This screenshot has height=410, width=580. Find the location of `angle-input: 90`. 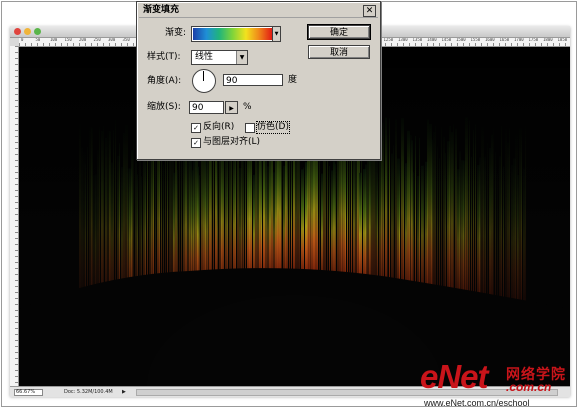

angle-input: 90 is located at coordinates (253, 80).